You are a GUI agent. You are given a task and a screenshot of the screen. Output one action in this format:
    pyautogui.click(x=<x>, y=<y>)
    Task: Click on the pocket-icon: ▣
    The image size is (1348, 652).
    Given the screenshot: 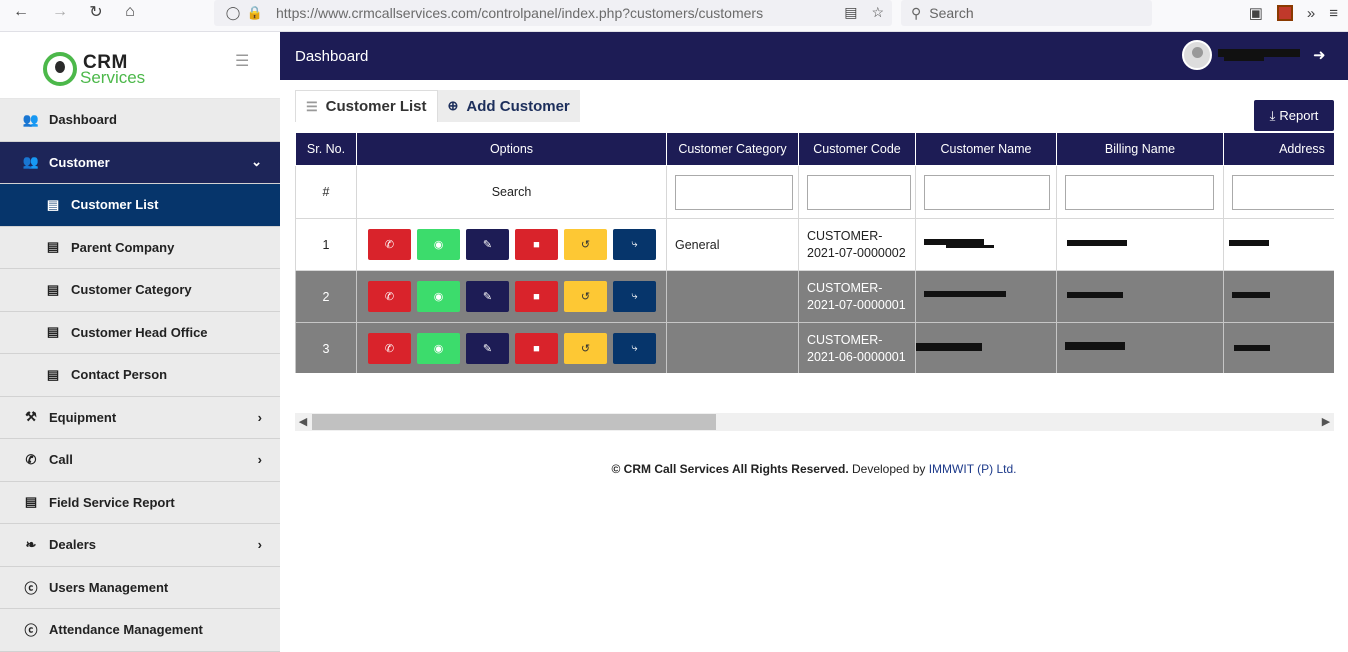 What is the action you would take?
    pyautogui.click(x=1256, y=13)
    